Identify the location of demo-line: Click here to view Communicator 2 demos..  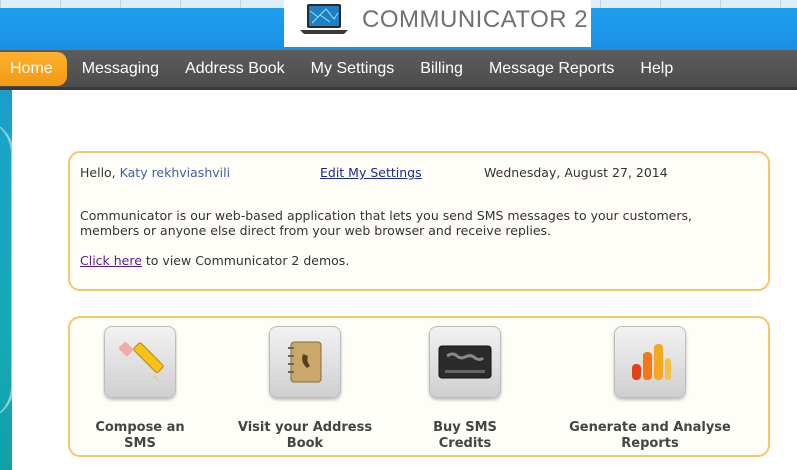
(214, 260).